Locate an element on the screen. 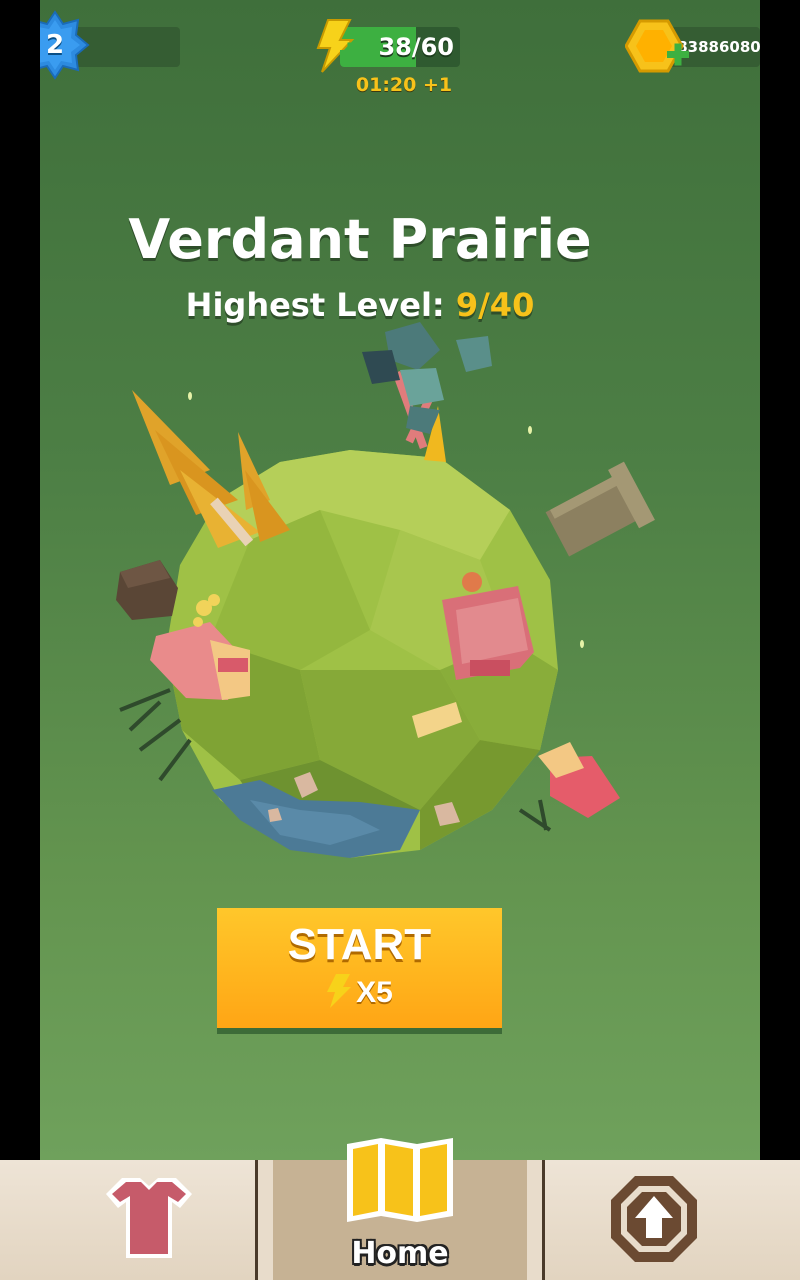 This screenshot has width=800, height=1280. start-button: START X5 is located at coordinates (359, 968).